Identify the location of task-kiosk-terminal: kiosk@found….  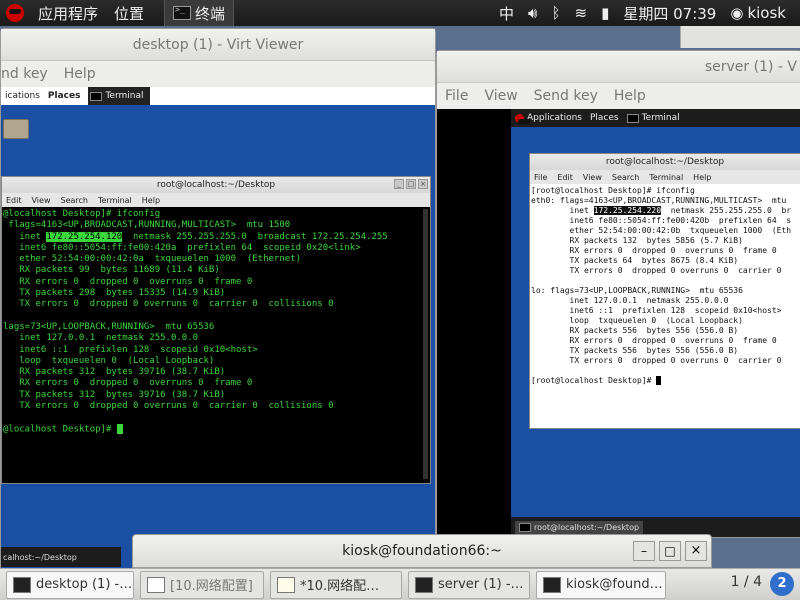
(601, 584).